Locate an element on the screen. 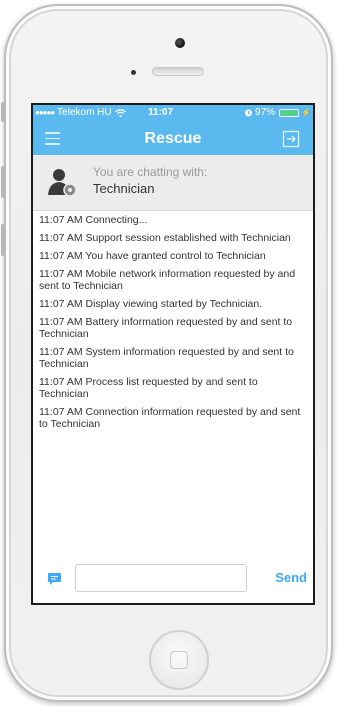  status-bar: ●●●●● Telekom HU 11:07 97% ⚡ is located at coordinates (173, 113).